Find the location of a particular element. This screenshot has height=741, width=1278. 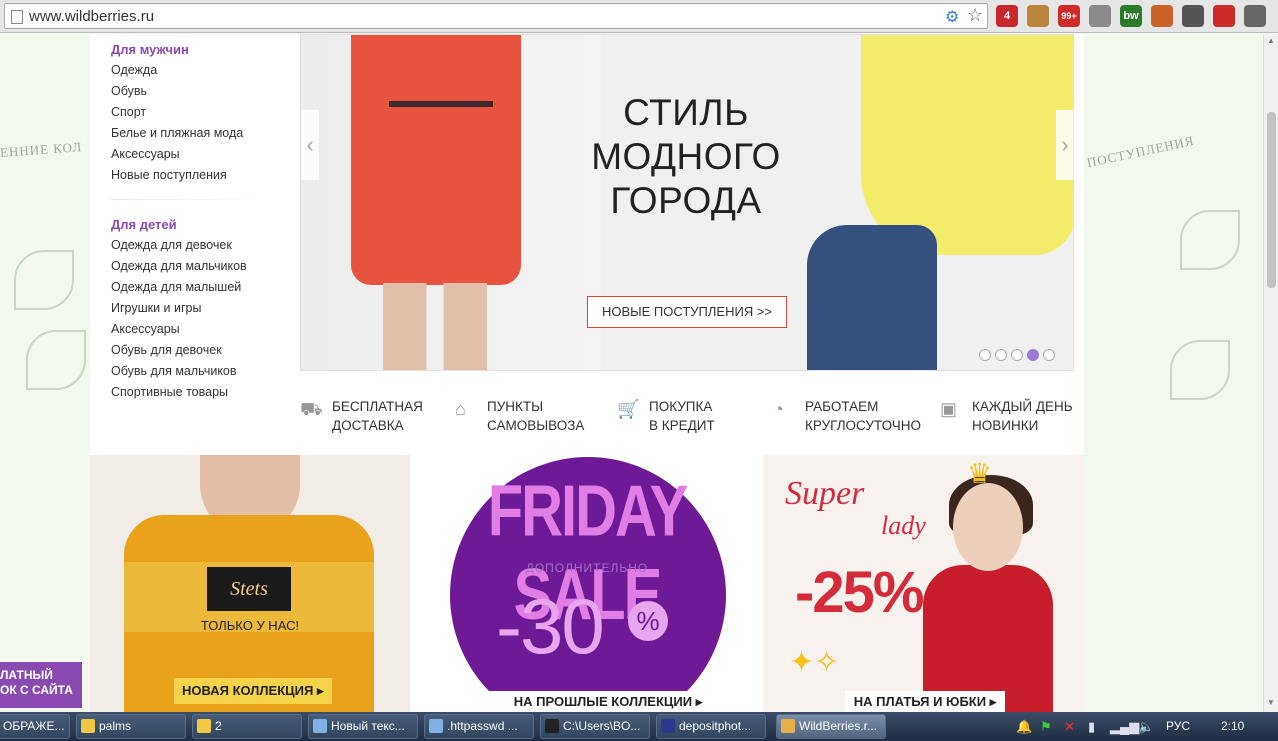

power-icon is located at coordinates (1224, 16).